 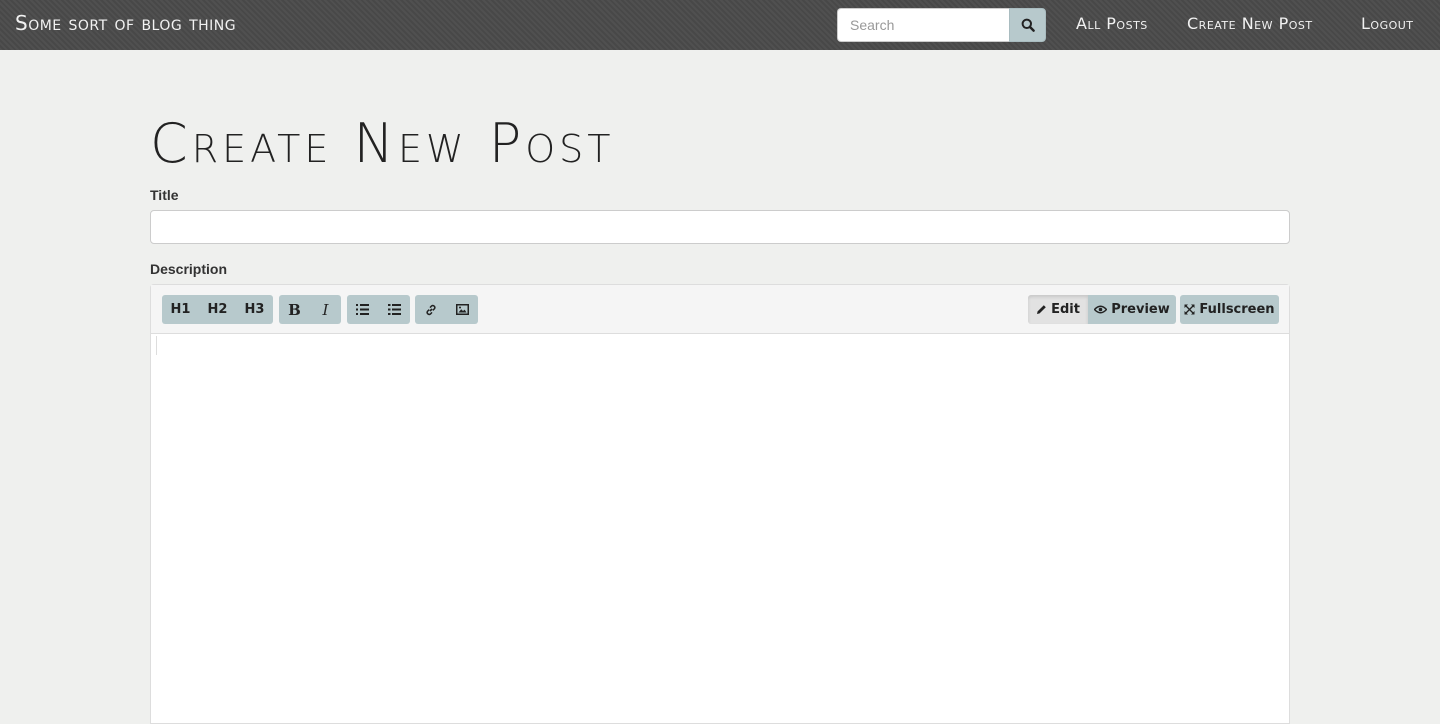 What do you see at coordinates (294, 309) in the screenshot?
I see `bold-button: B` at bounding box center [294, 309].